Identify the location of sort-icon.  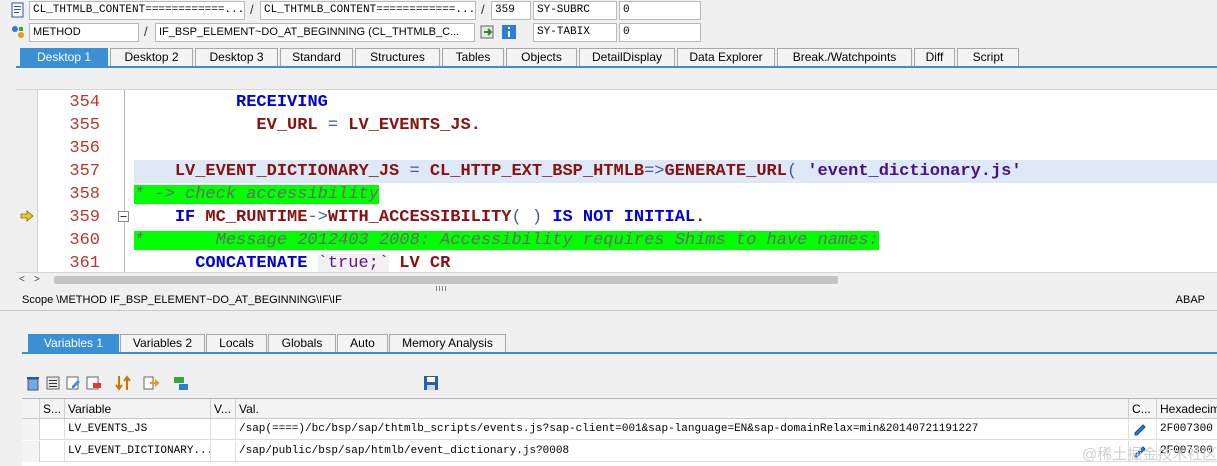
(123, 383).